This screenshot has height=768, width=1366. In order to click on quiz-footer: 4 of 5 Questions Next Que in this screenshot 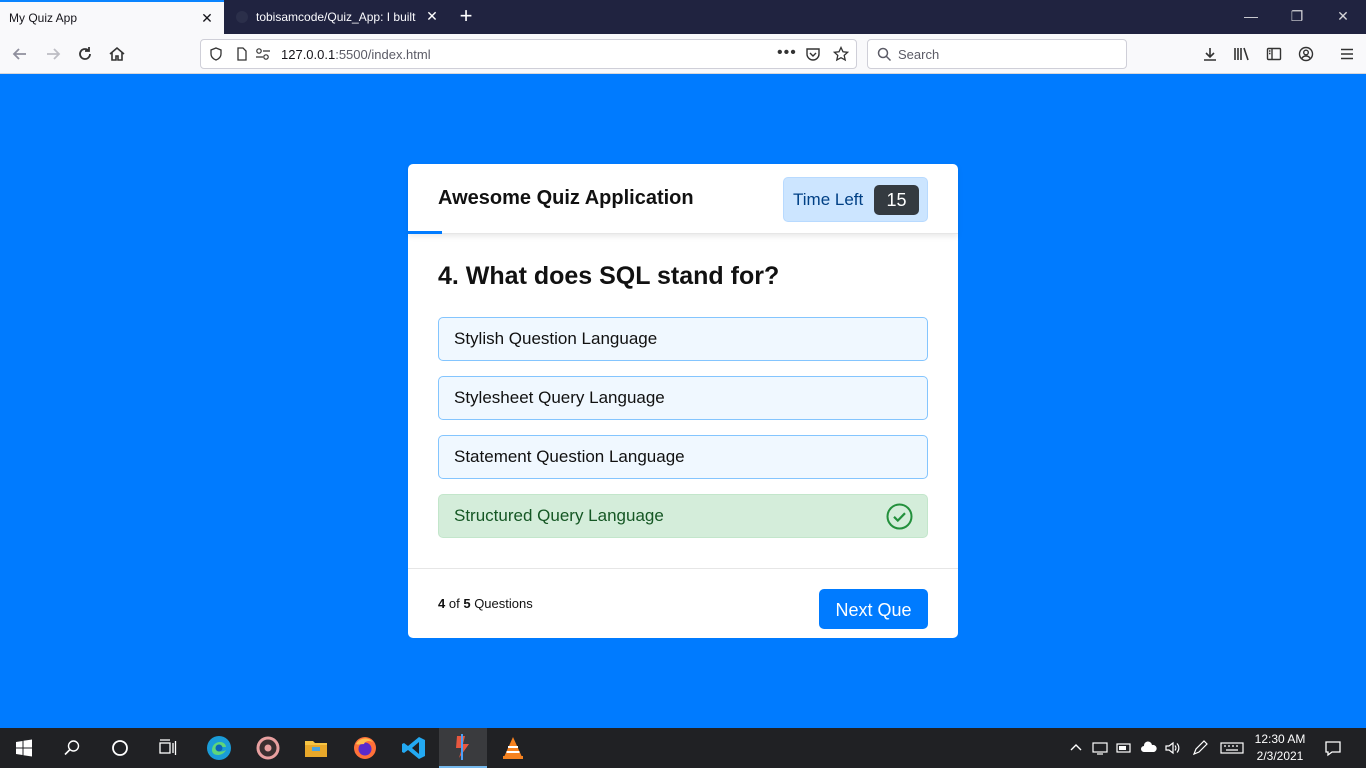, I will do `click(683, 603)`.